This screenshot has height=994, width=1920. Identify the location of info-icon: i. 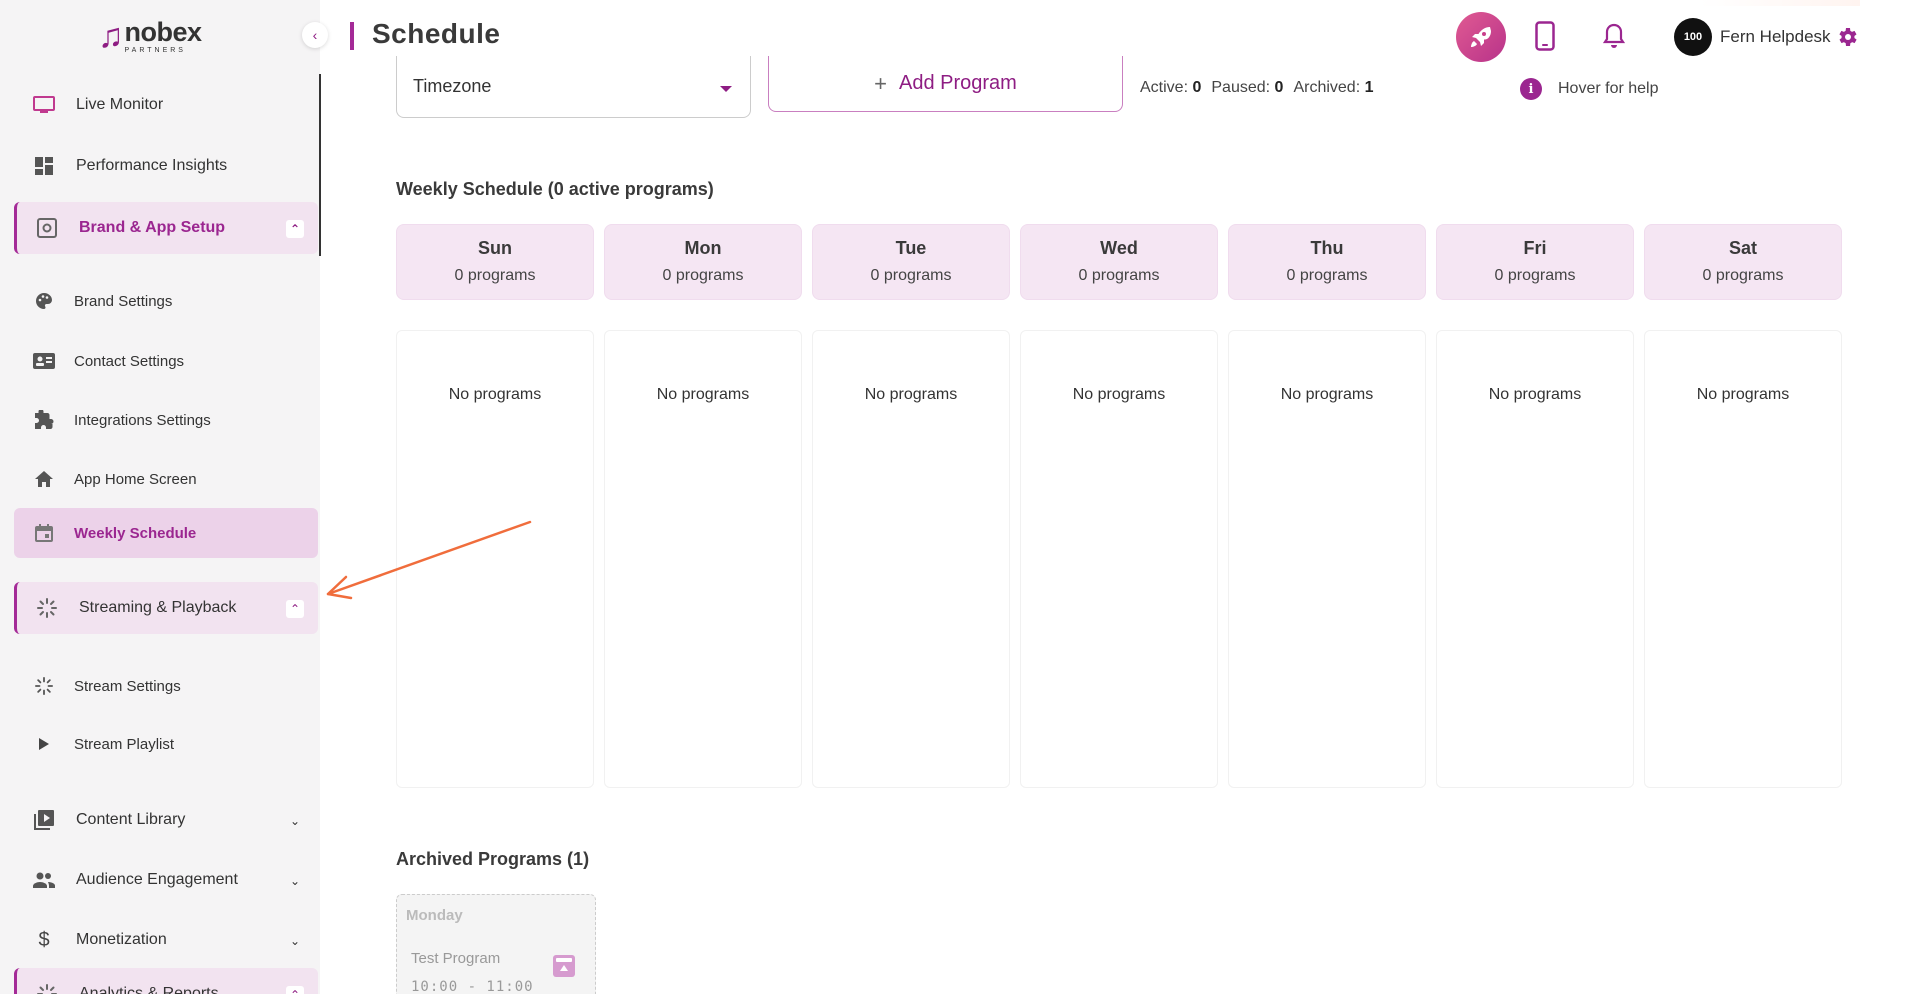
(1531, 89).